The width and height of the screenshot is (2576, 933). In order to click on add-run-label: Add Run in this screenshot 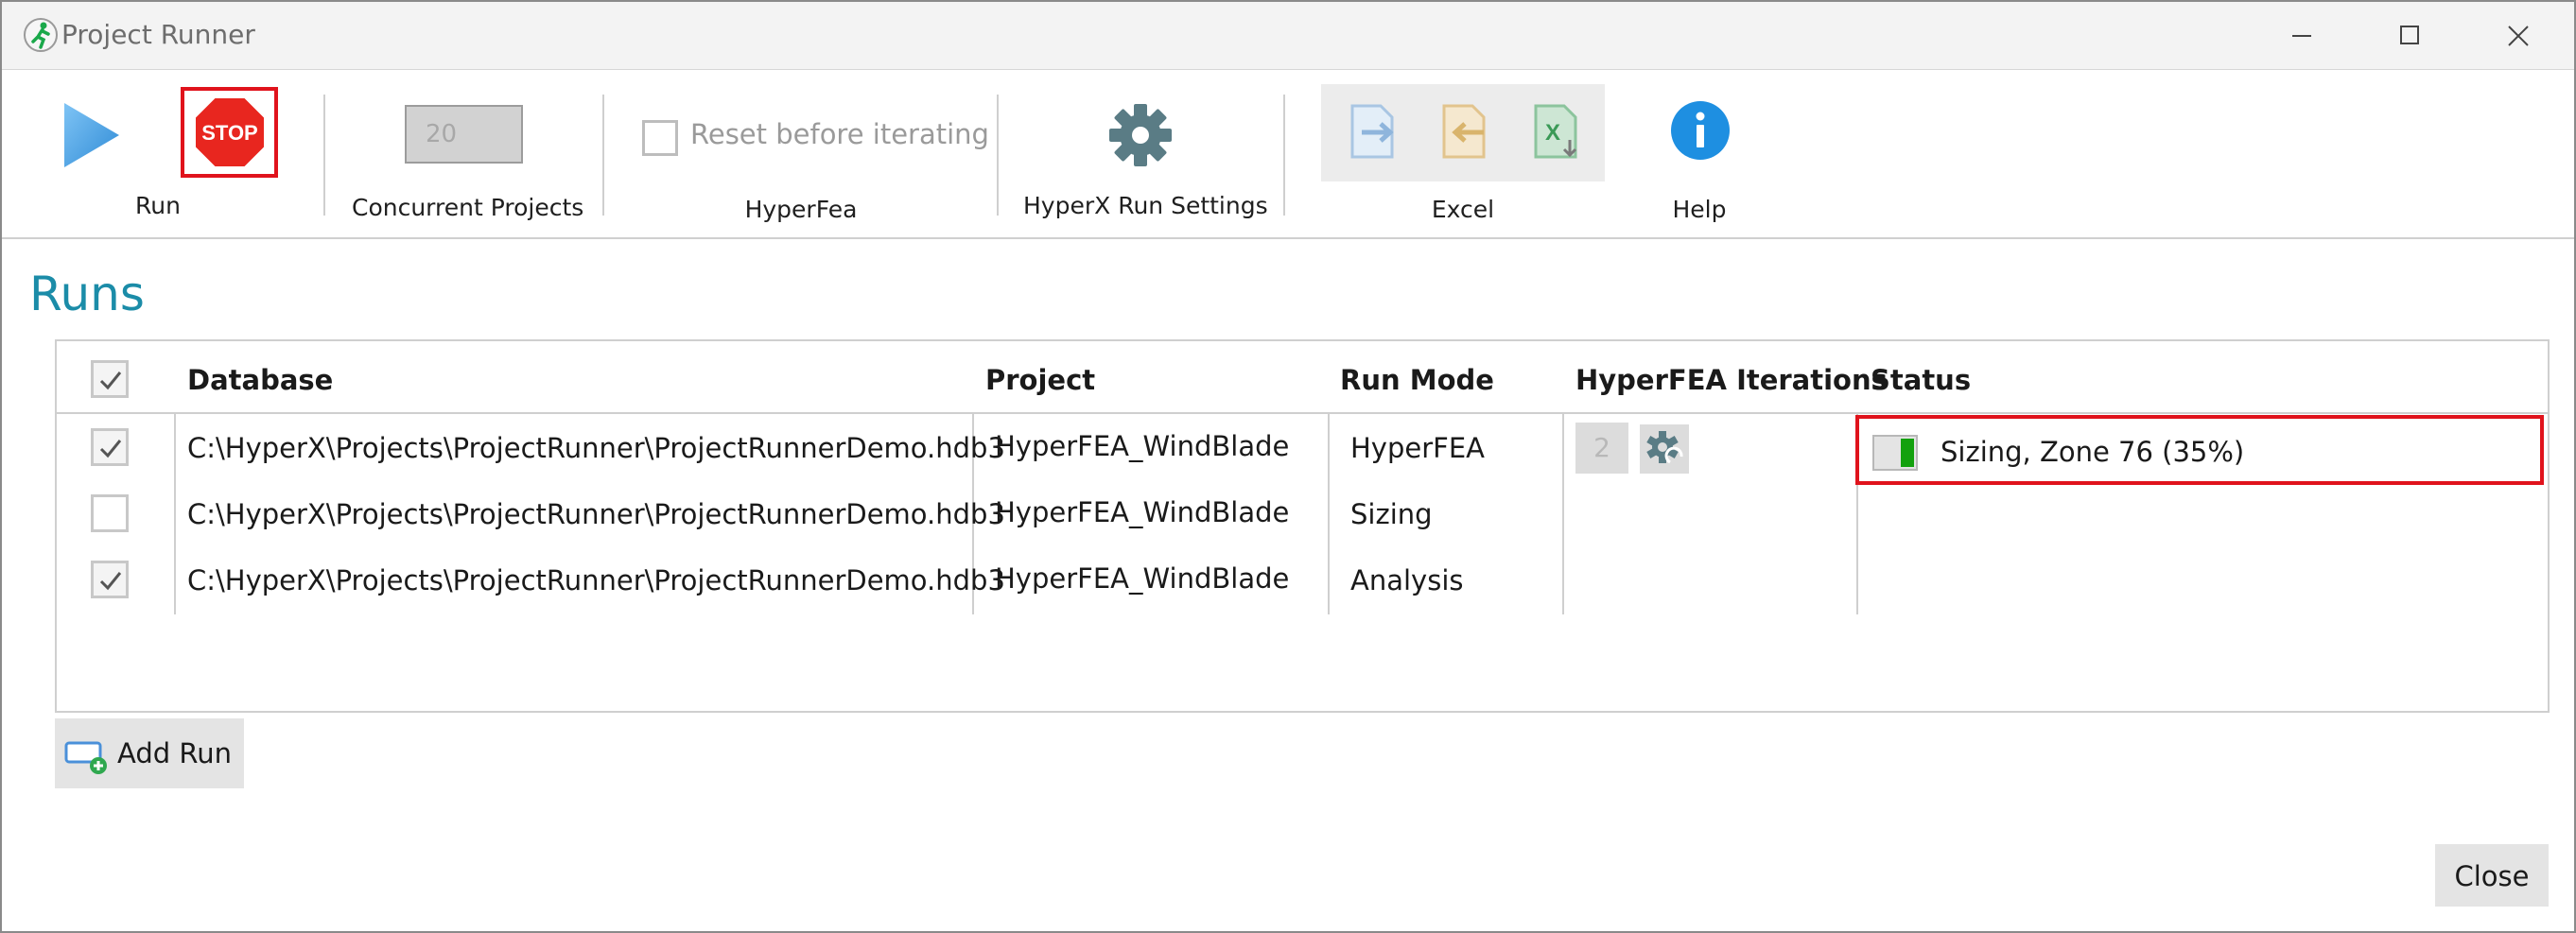, I will do `click(174, 753)`.